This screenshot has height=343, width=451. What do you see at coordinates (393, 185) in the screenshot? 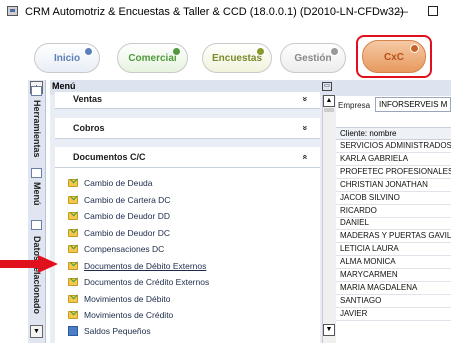
I see `table-row: CHRISTIAN JONATHAN` at bounding box center [393, 185].